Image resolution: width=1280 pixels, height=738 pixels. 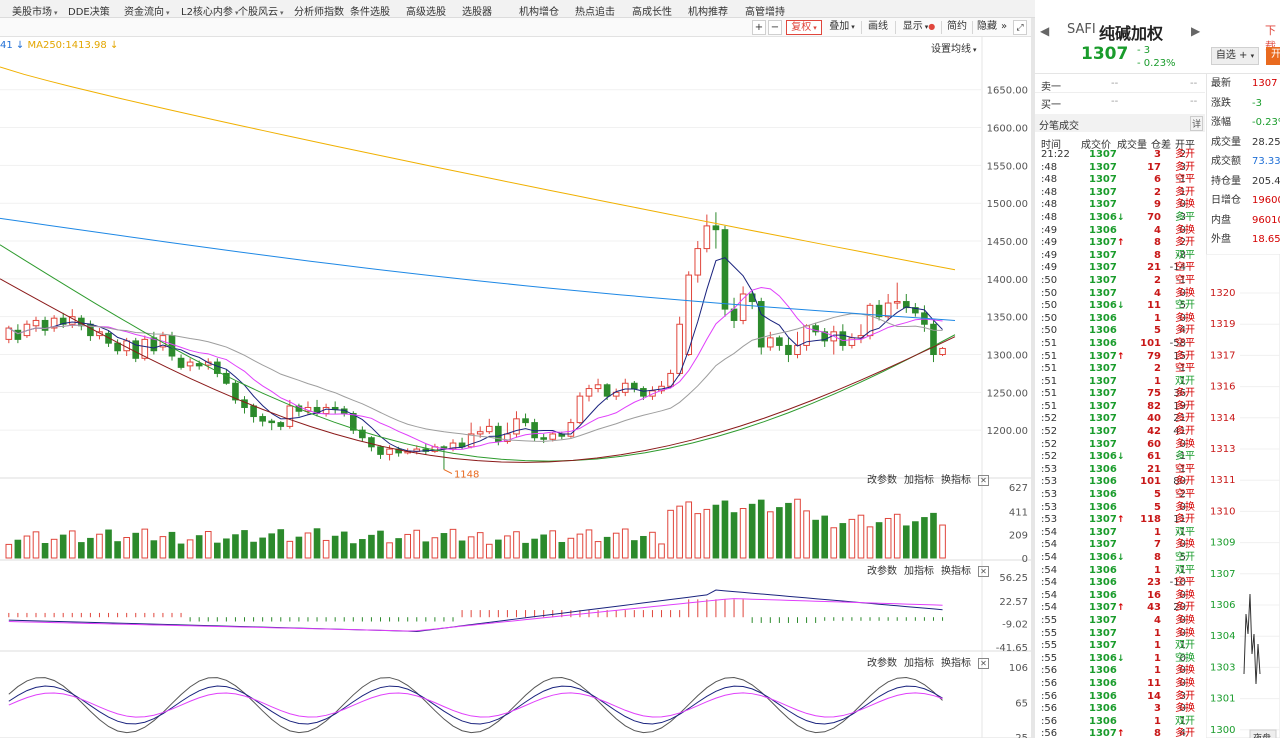 I want to click on tick-time: :55, so click(x=1049, y=633).